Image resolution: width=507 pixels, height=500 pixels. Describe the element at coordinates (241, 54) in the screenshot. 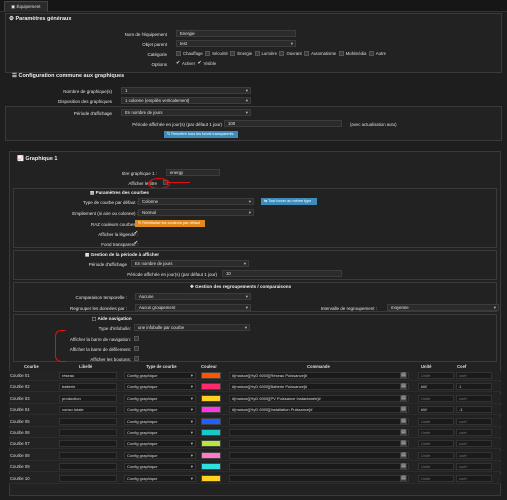

I see `category-energie: Energie` at that location.